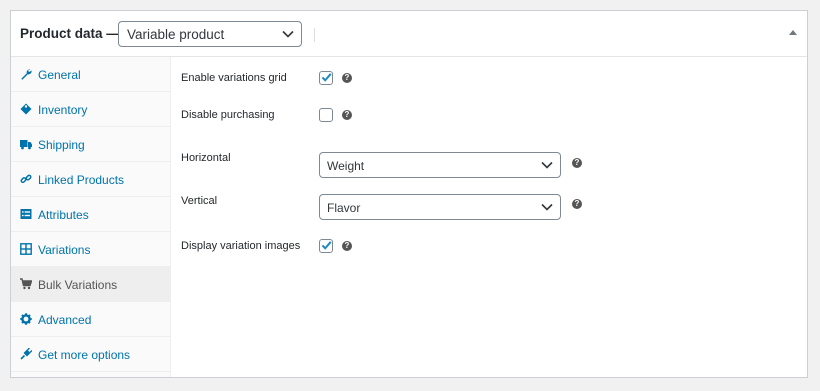 This screenshot has width=820, height=391. What do you see at coordinates (70, 33) in the screenshot?
I see `panel-title: Product data —` at bounding box center [70, 33].